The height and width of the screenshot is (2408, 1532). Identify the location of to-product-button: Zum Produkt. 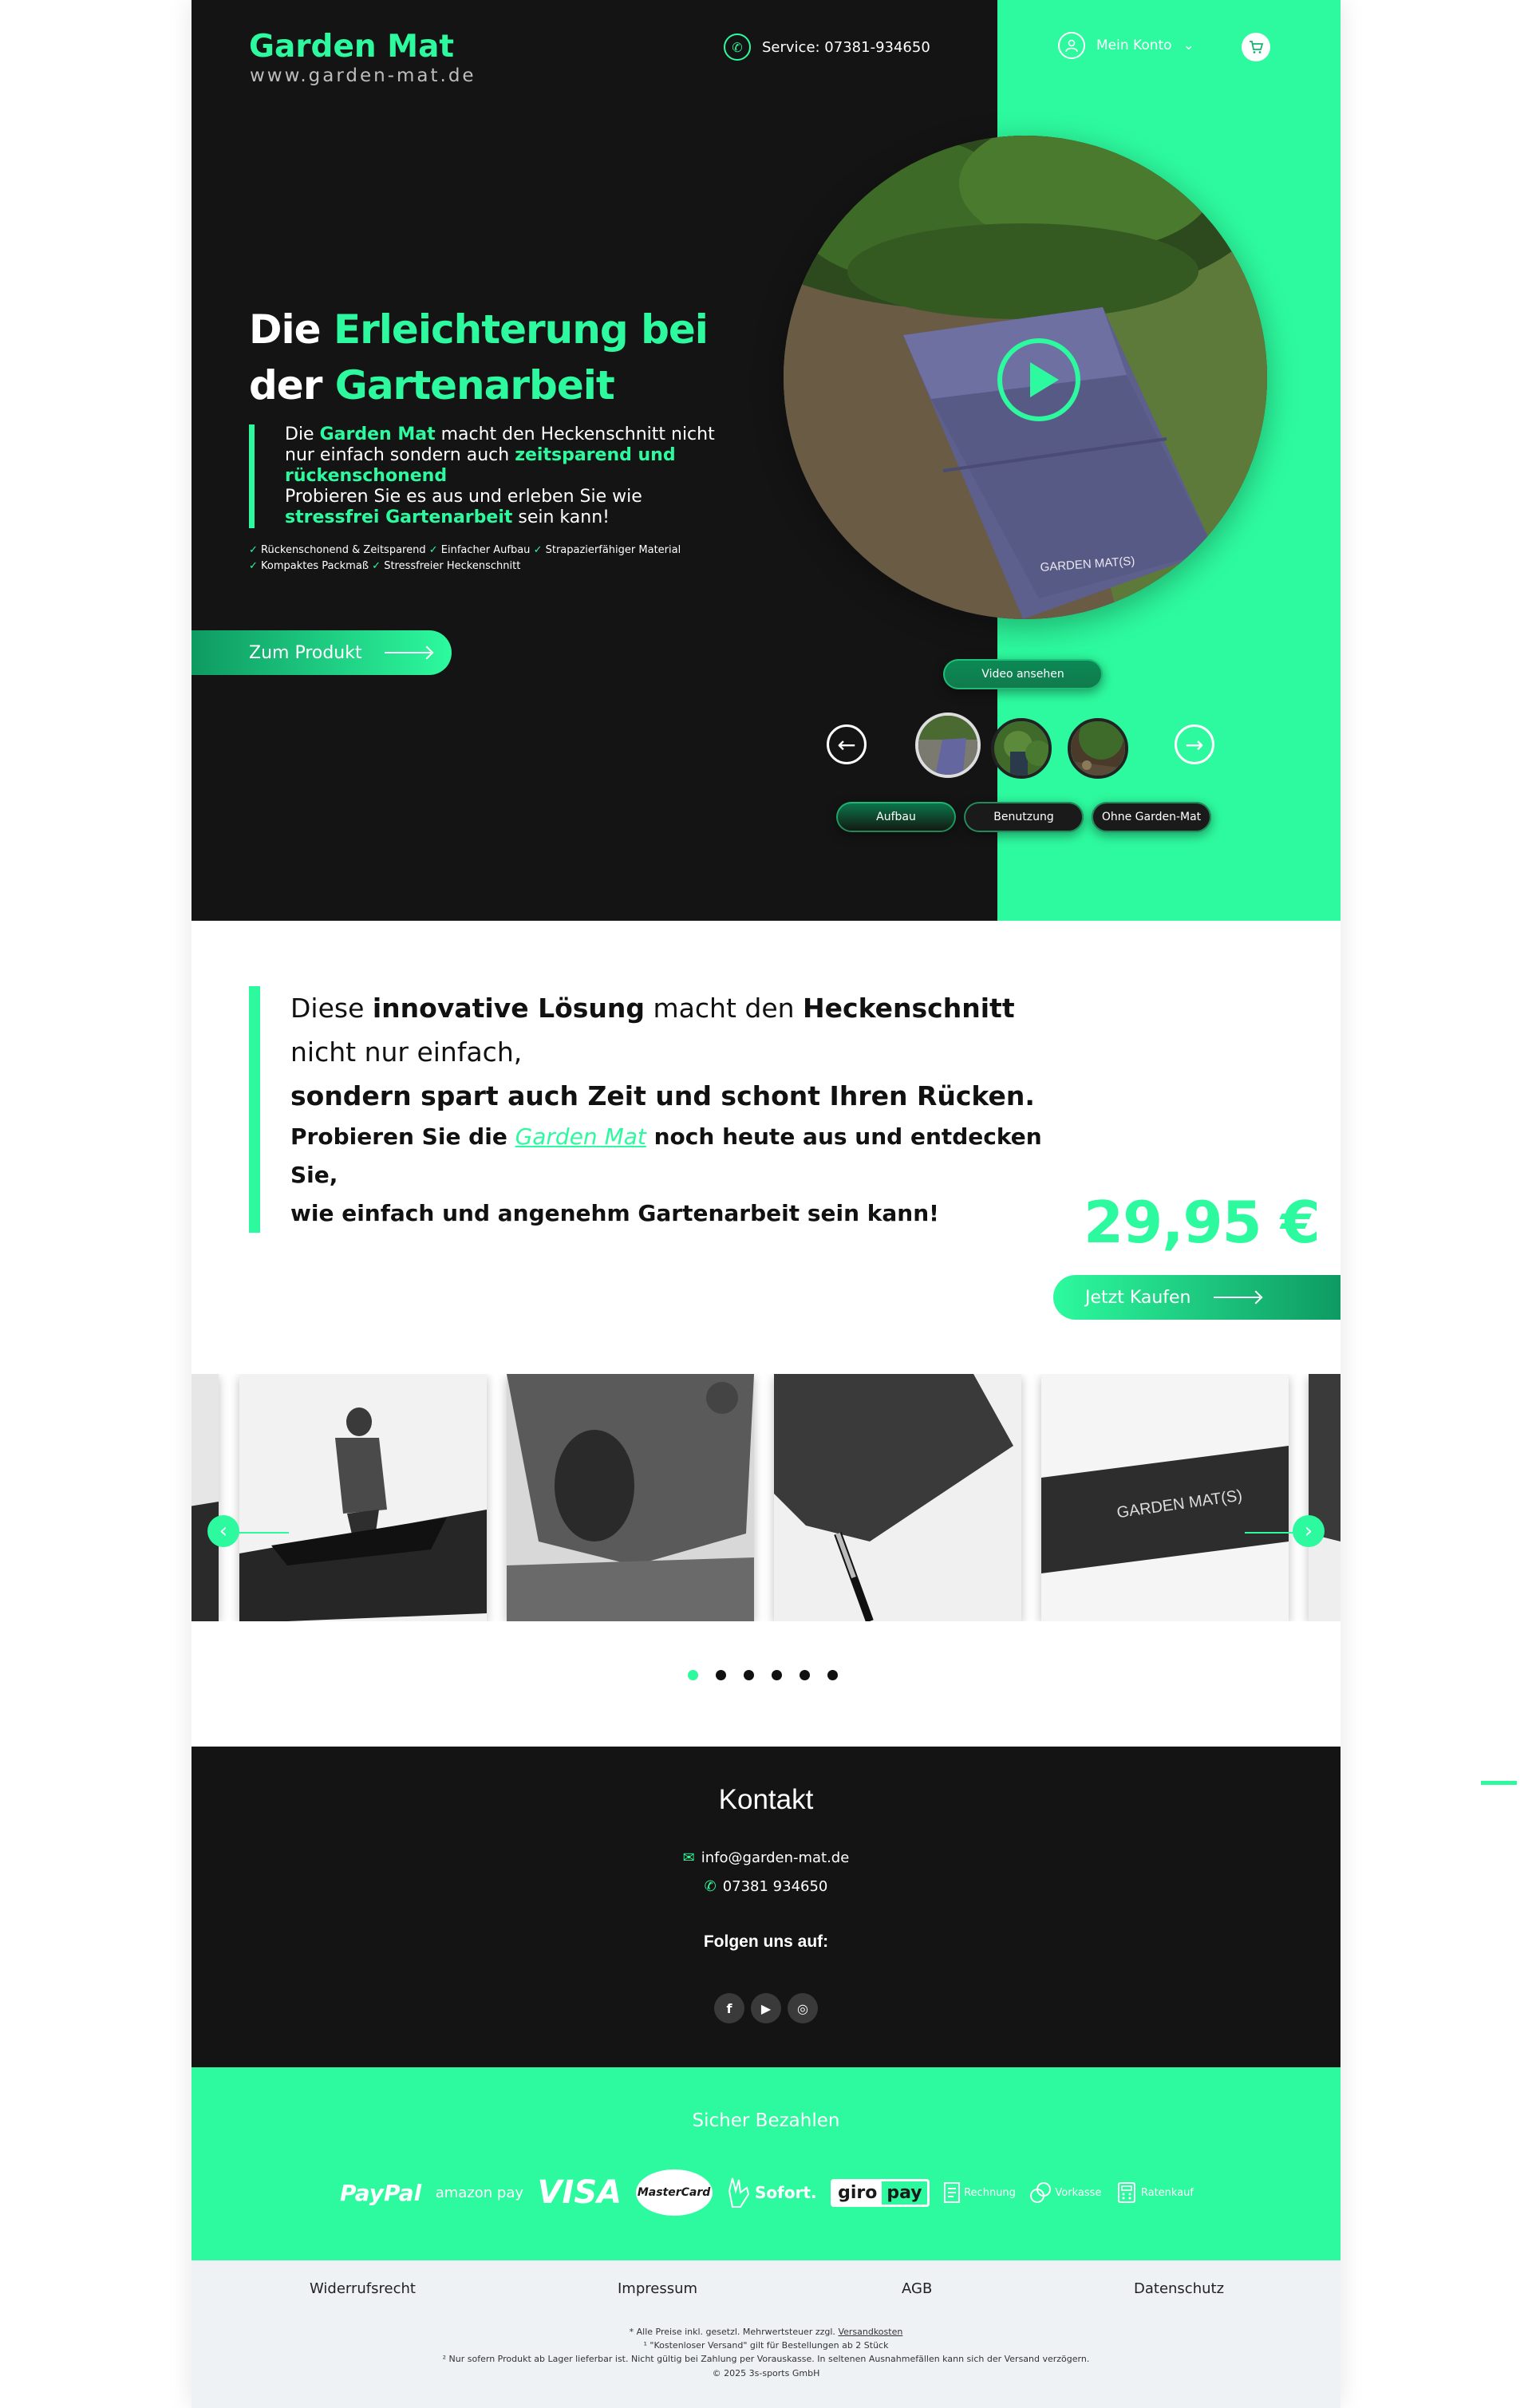
(322, 652).